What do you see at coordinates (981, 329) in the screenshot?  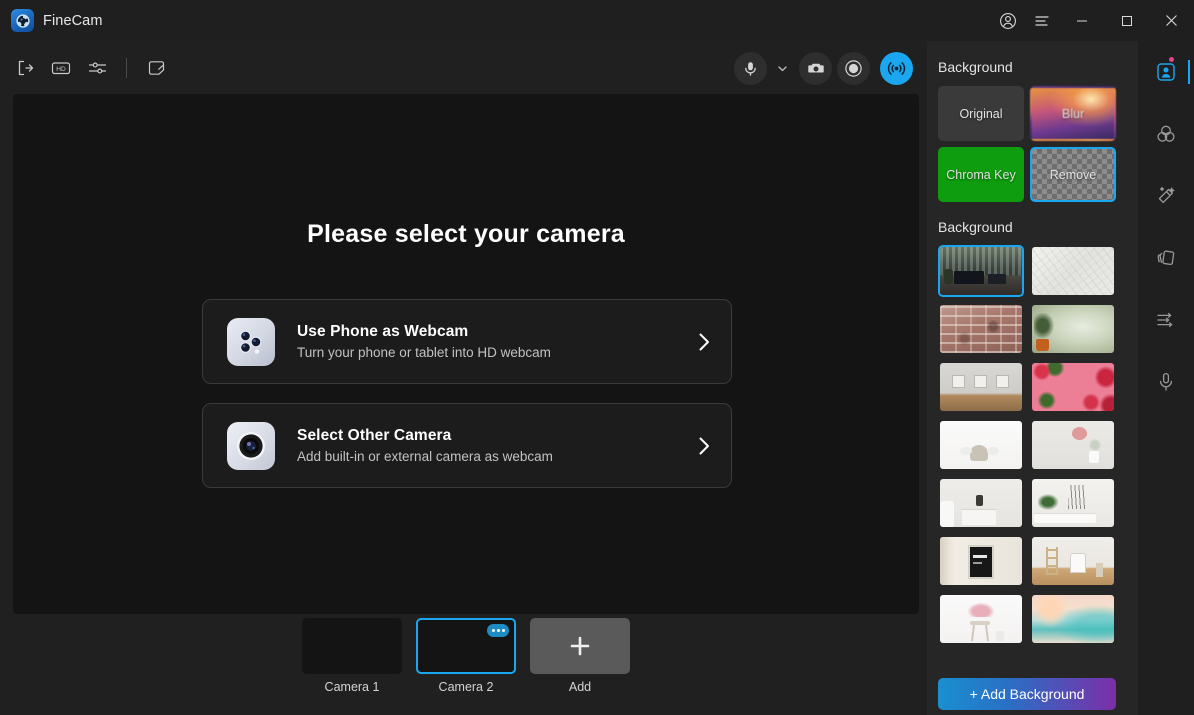 I see `background-thumb-red-brick-wall` at bounding box center [981, 329].